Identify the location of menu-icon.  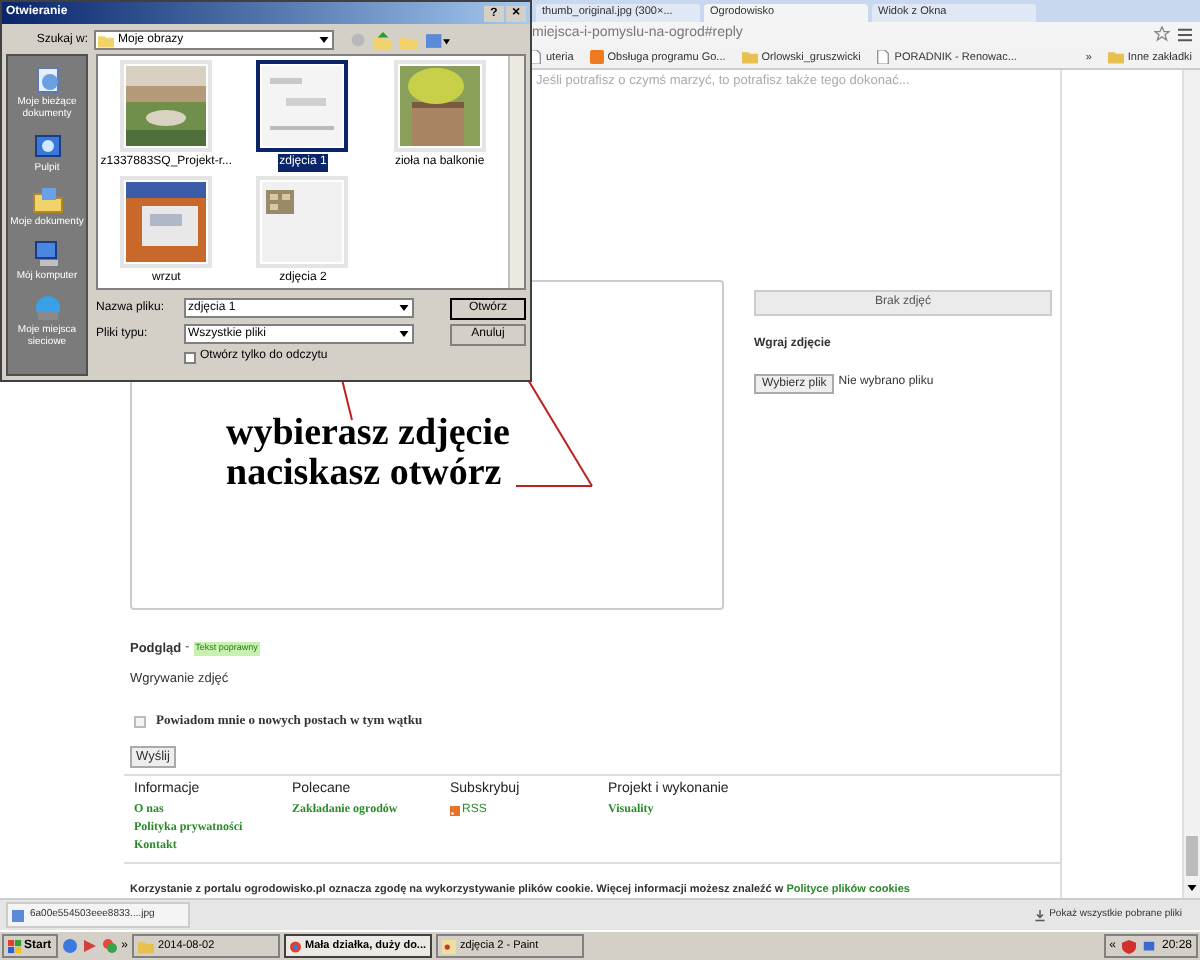
(1185, 34).